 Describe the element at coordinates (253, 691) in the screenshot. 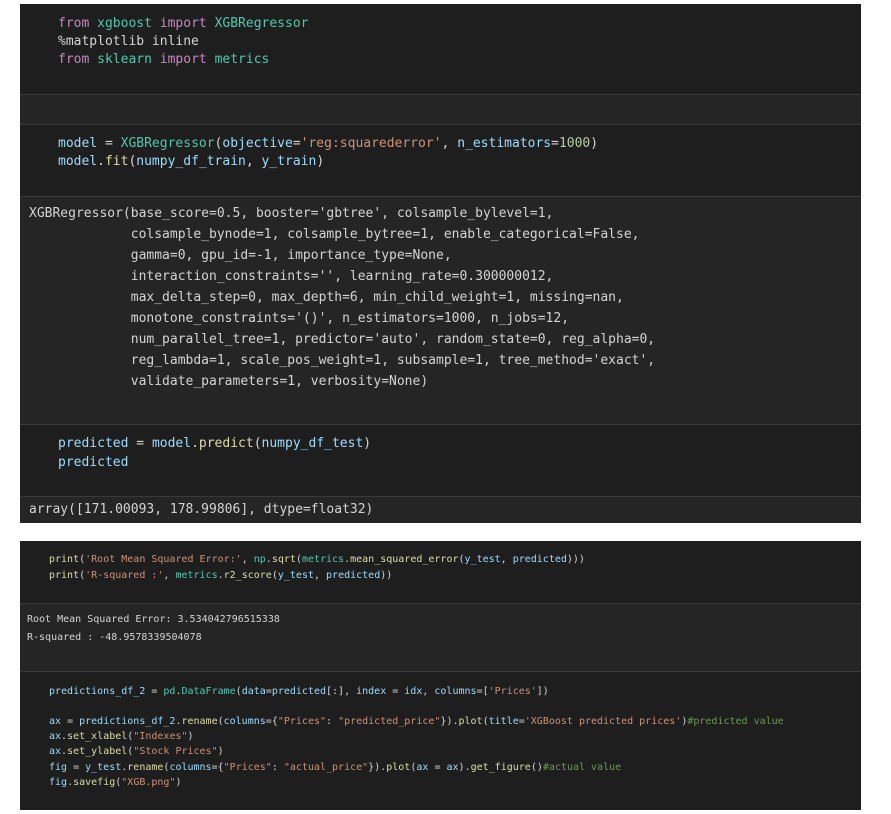

I see `argument: data` at that location.